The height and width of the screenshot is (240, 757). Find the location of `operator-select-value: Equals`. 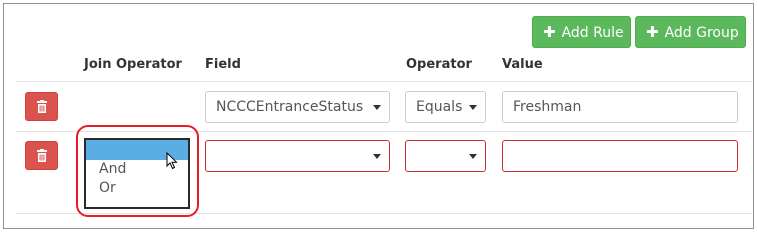

operator-select-value: Equals is located at coordinates (439, 107).